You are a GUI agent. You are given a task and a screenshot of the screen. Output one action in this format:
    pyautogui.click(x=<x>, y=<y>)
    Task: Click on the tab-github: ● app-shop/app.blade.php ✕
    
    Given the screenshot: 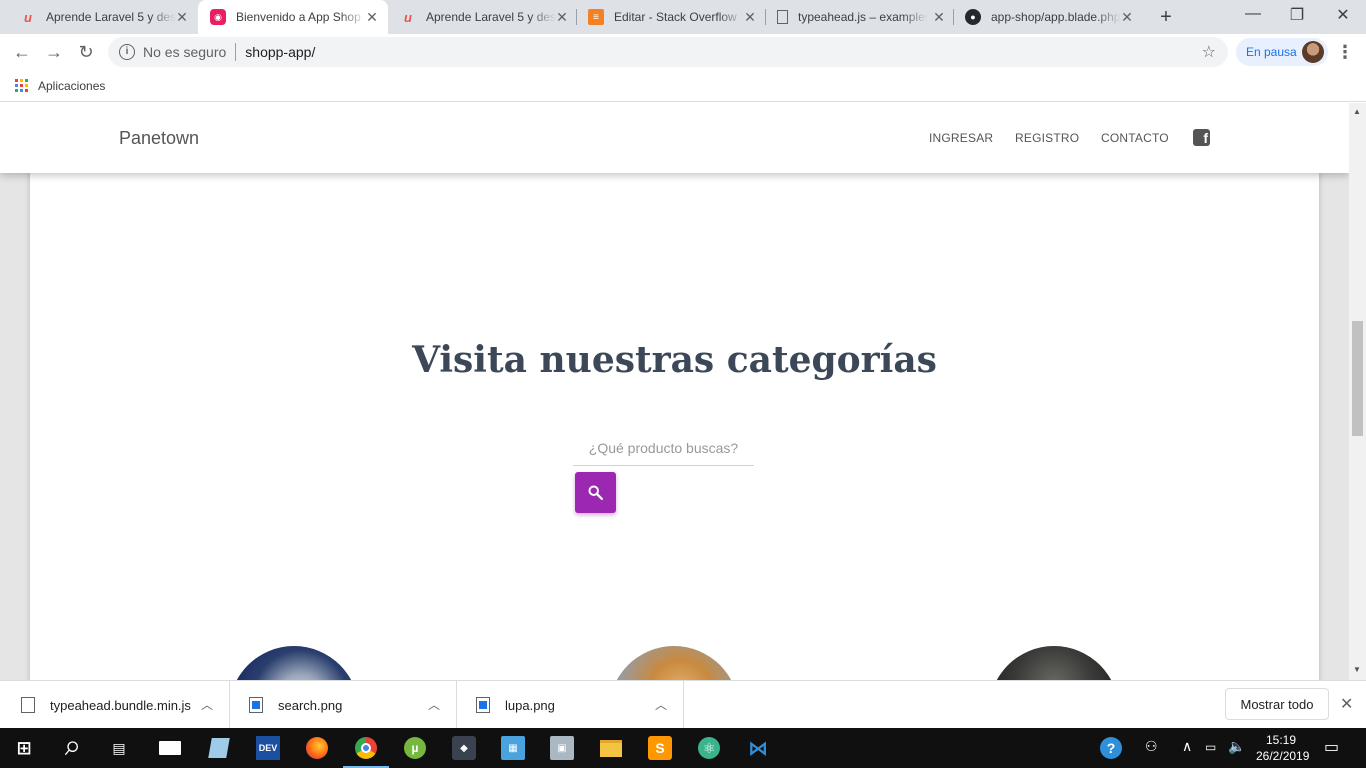 What is the action you would take?
    pyautogui.click(x=1048, y=17)
    